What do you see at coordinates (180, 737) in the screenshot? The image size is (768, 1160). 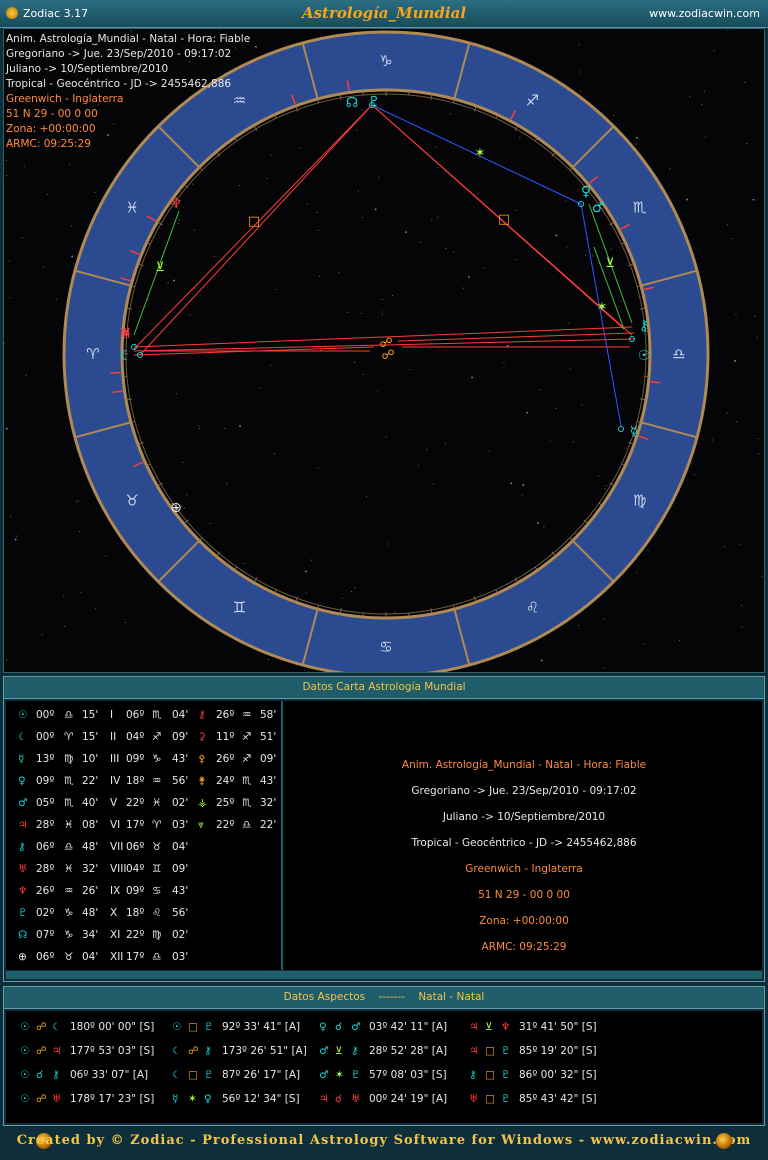 I see `house-minute: 09'` at bounding box center [180, 737].